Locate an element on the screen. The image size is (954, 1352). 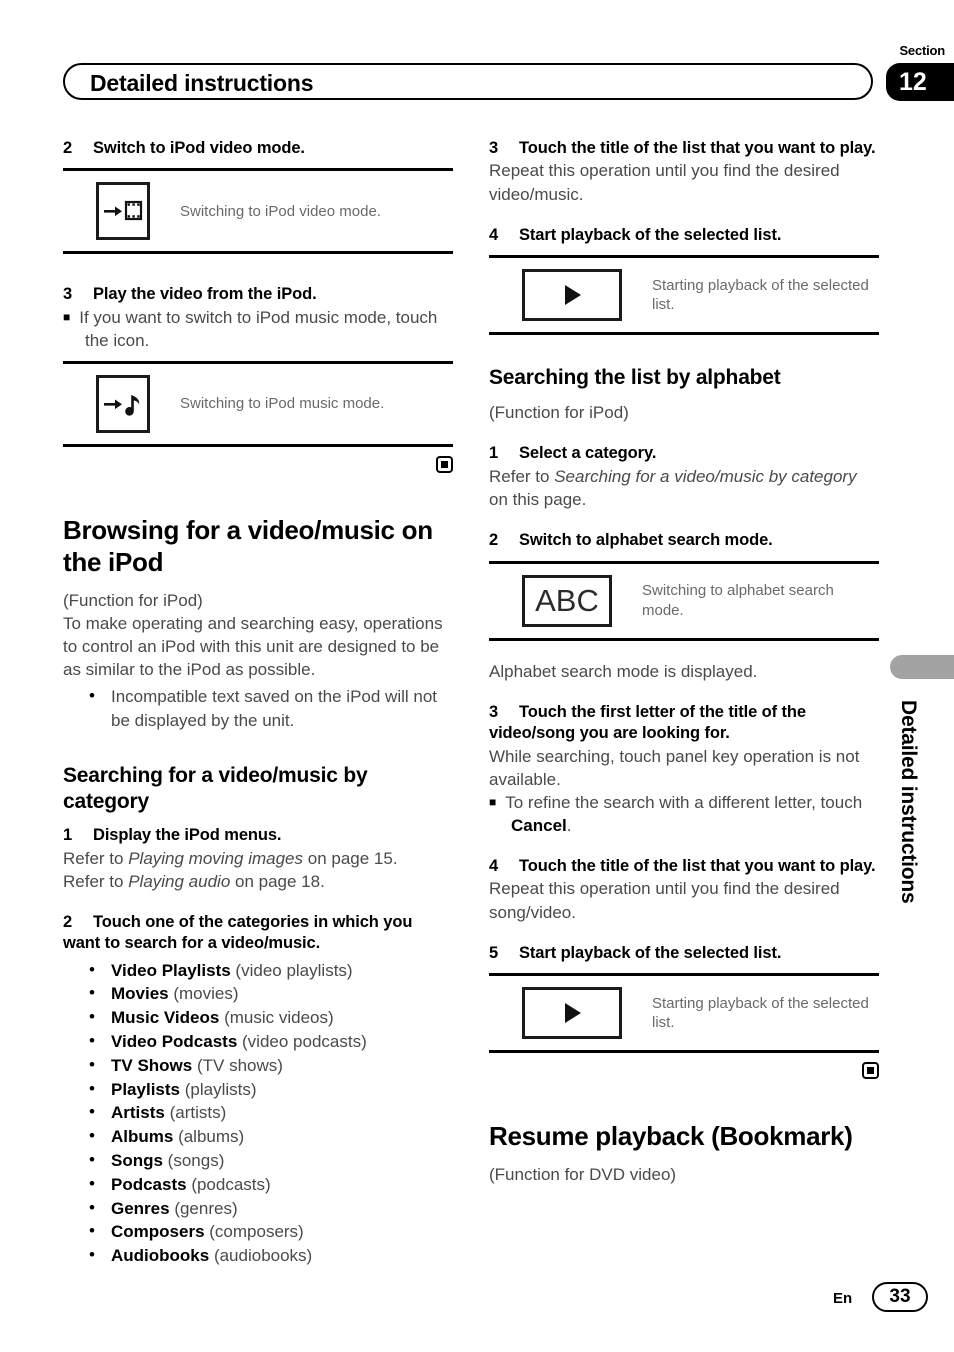
category-name: Video Playlists is located at coordinates (171, 970).